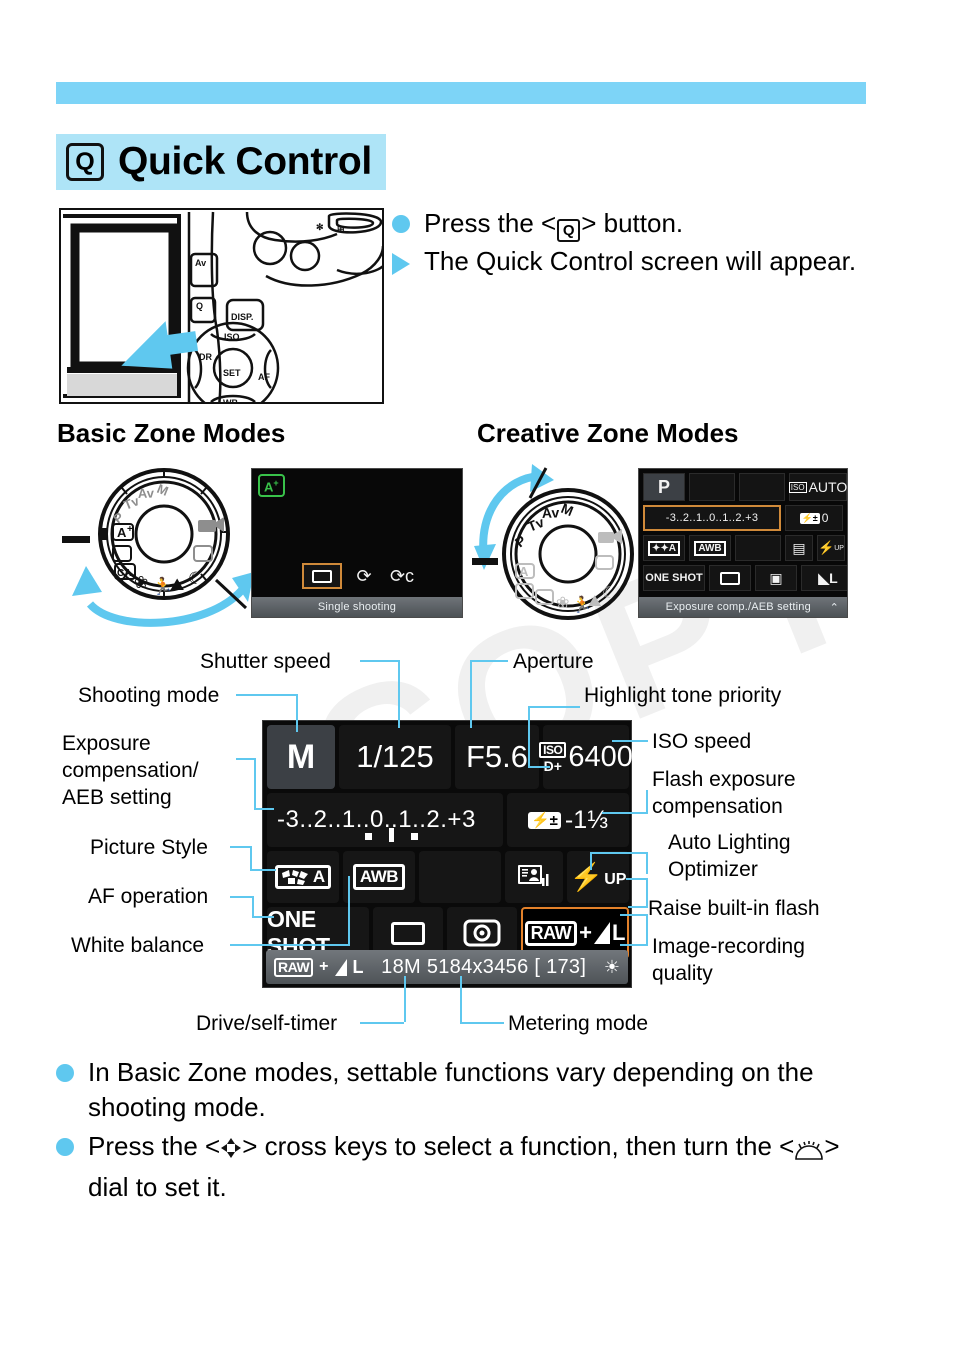  Describe the element at coordinates (730, 578) in the screenshot. I see `creative-drive-icon` at that location.